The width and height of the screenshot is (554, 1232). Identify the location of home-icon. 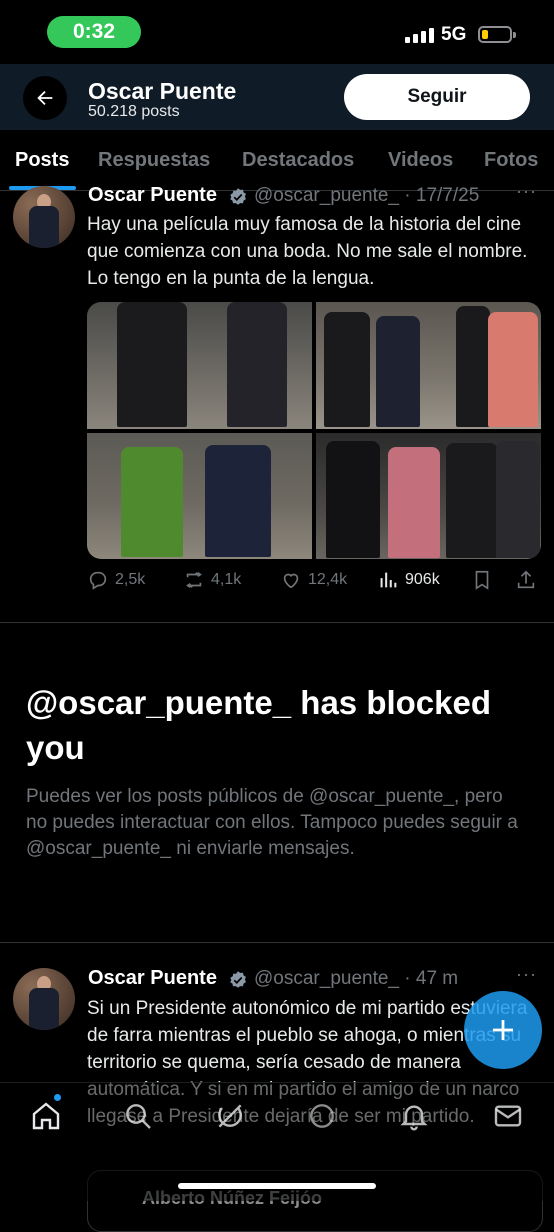
(46, 1116).